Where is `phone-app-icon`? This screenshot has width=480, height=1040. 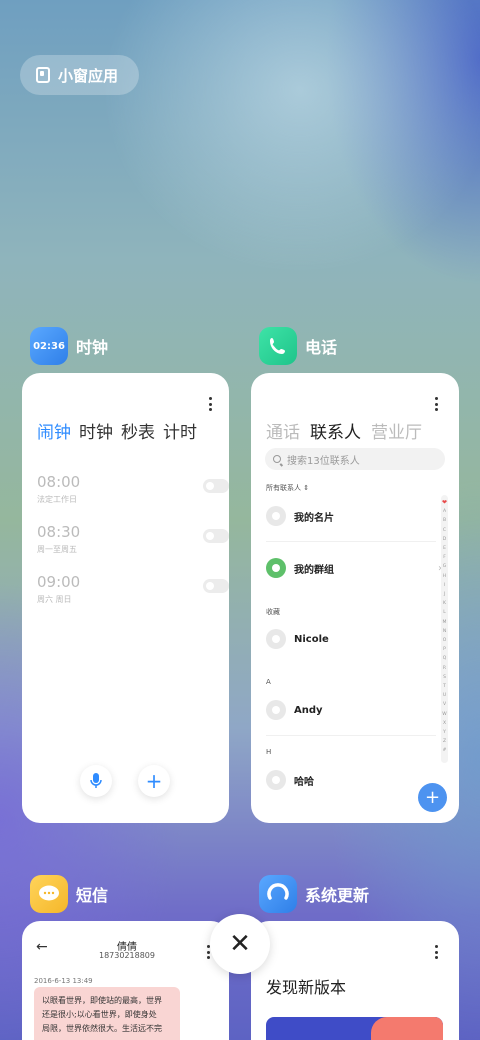
phone-app-icon is located at coordinates (278, 346).